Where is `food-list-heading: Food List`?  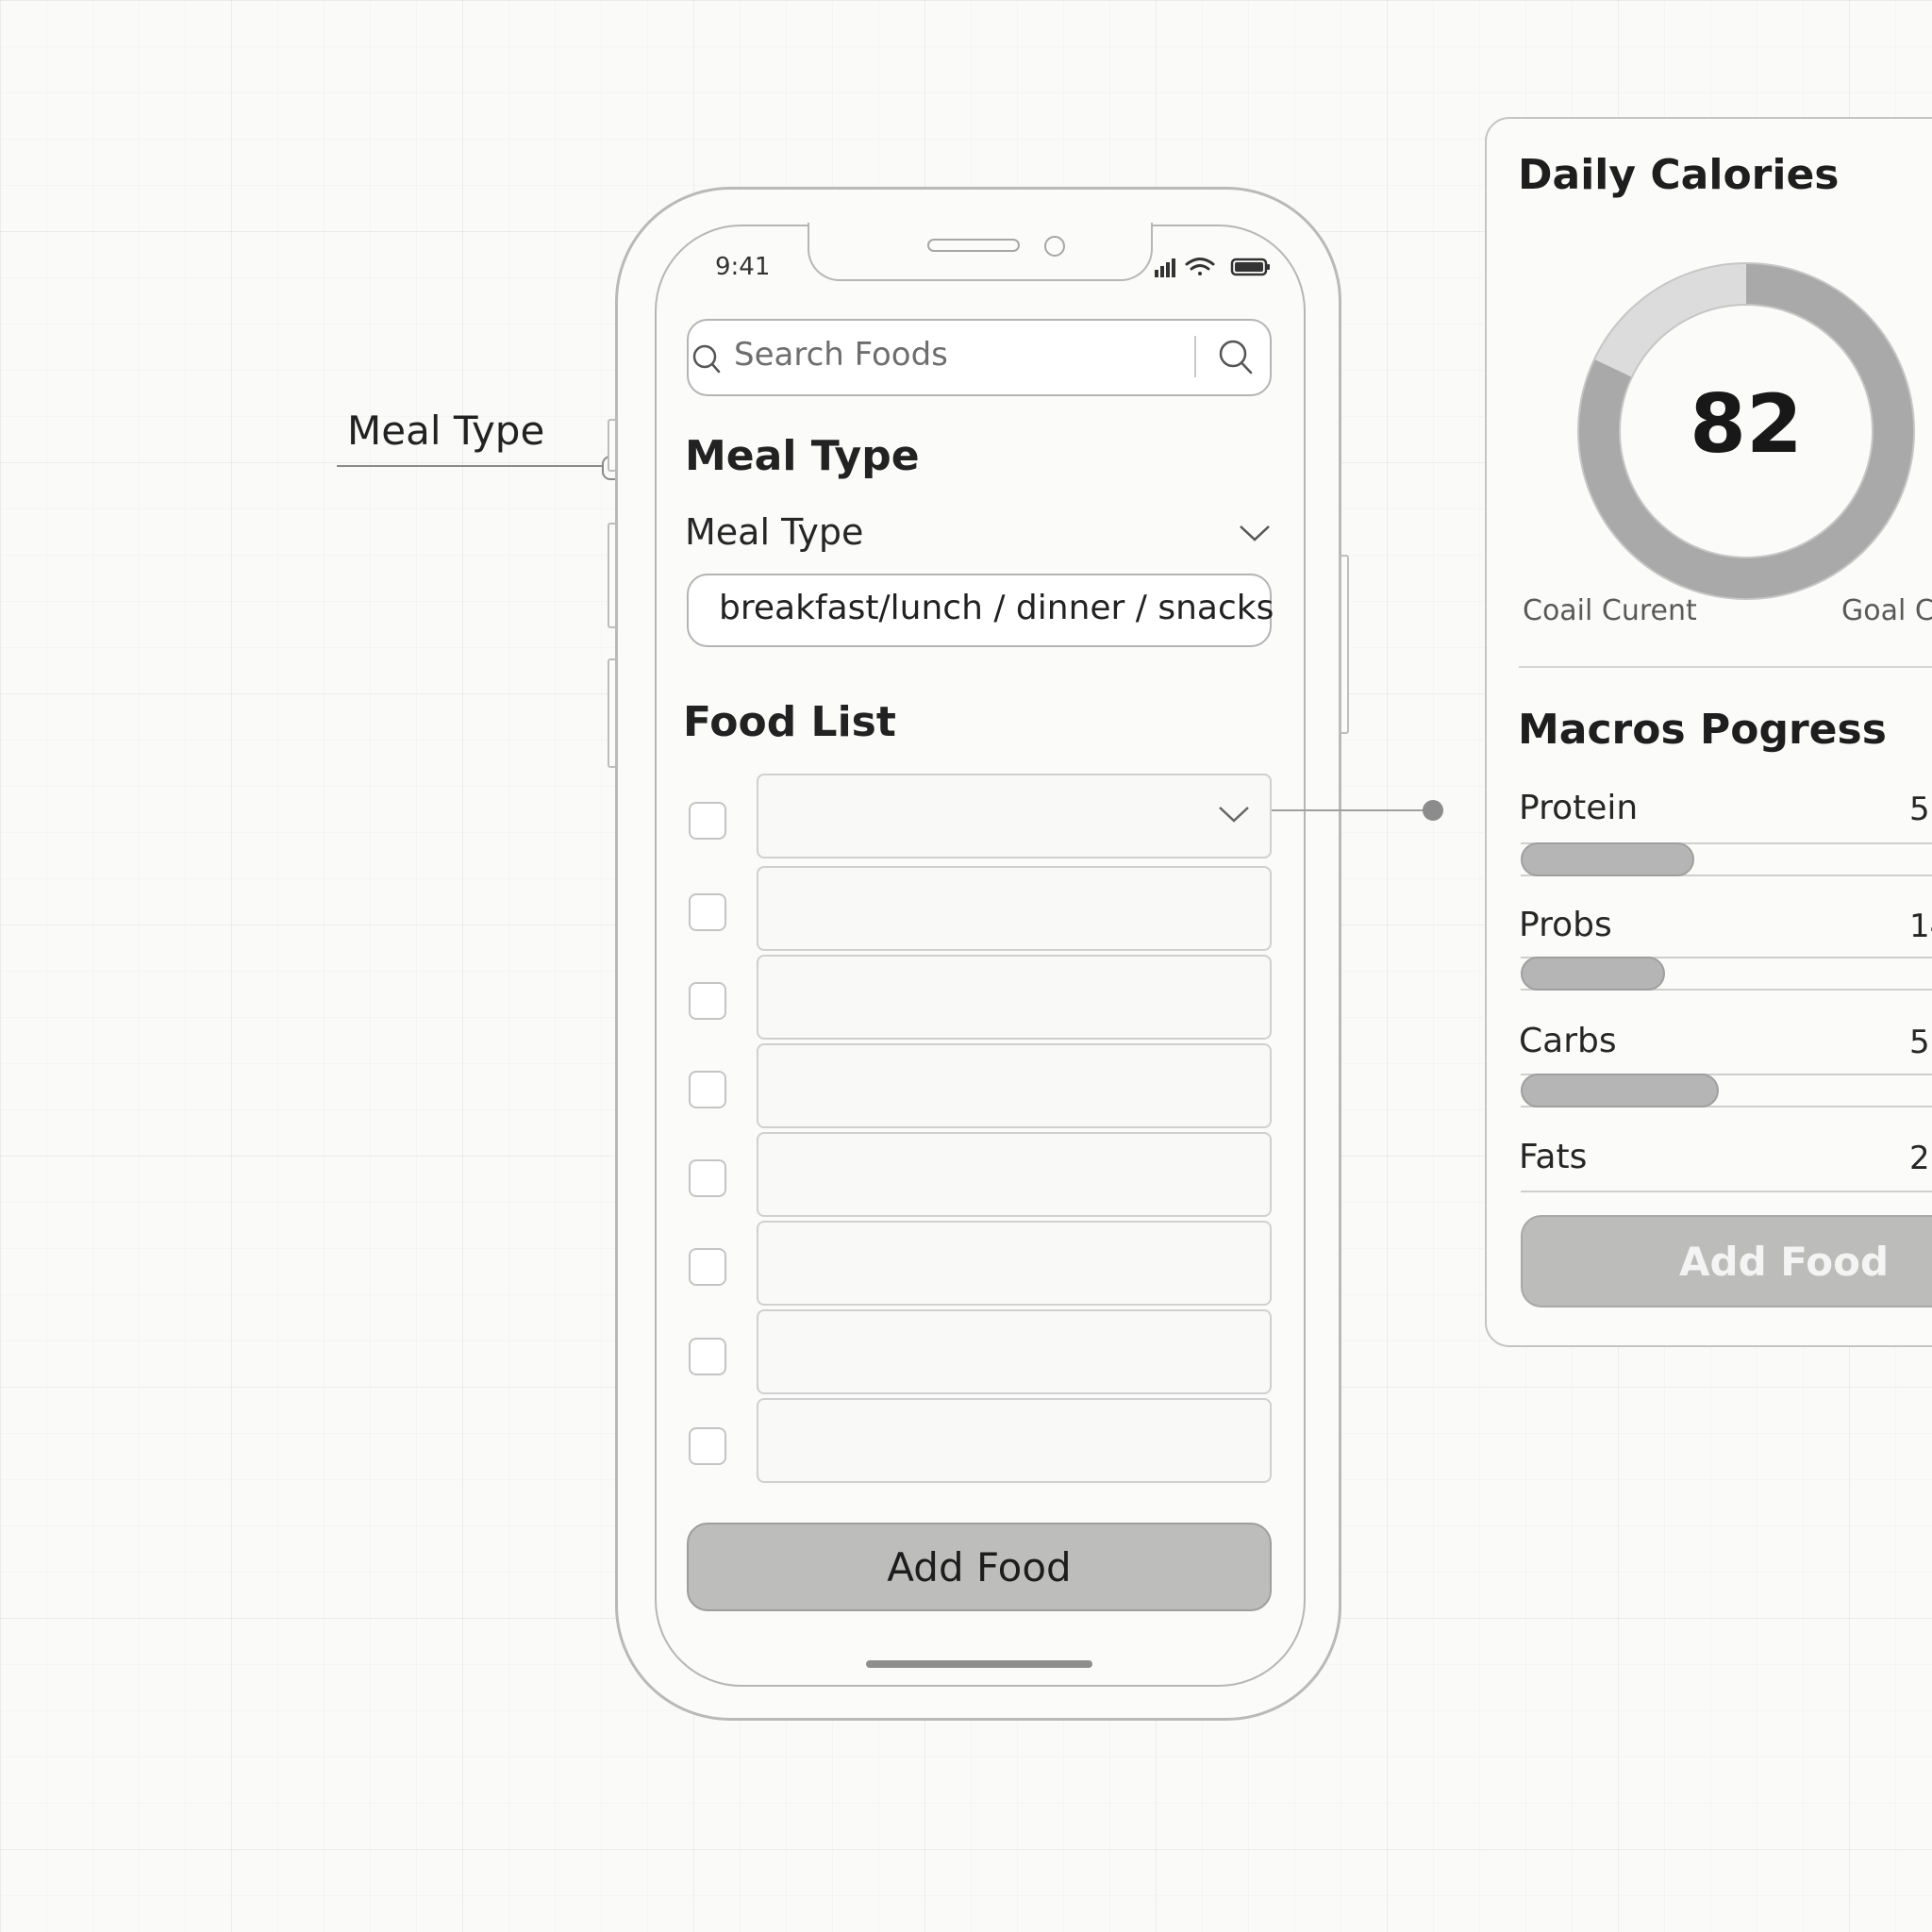 food-list-heading: Food List is located at coordinates (790, 722).